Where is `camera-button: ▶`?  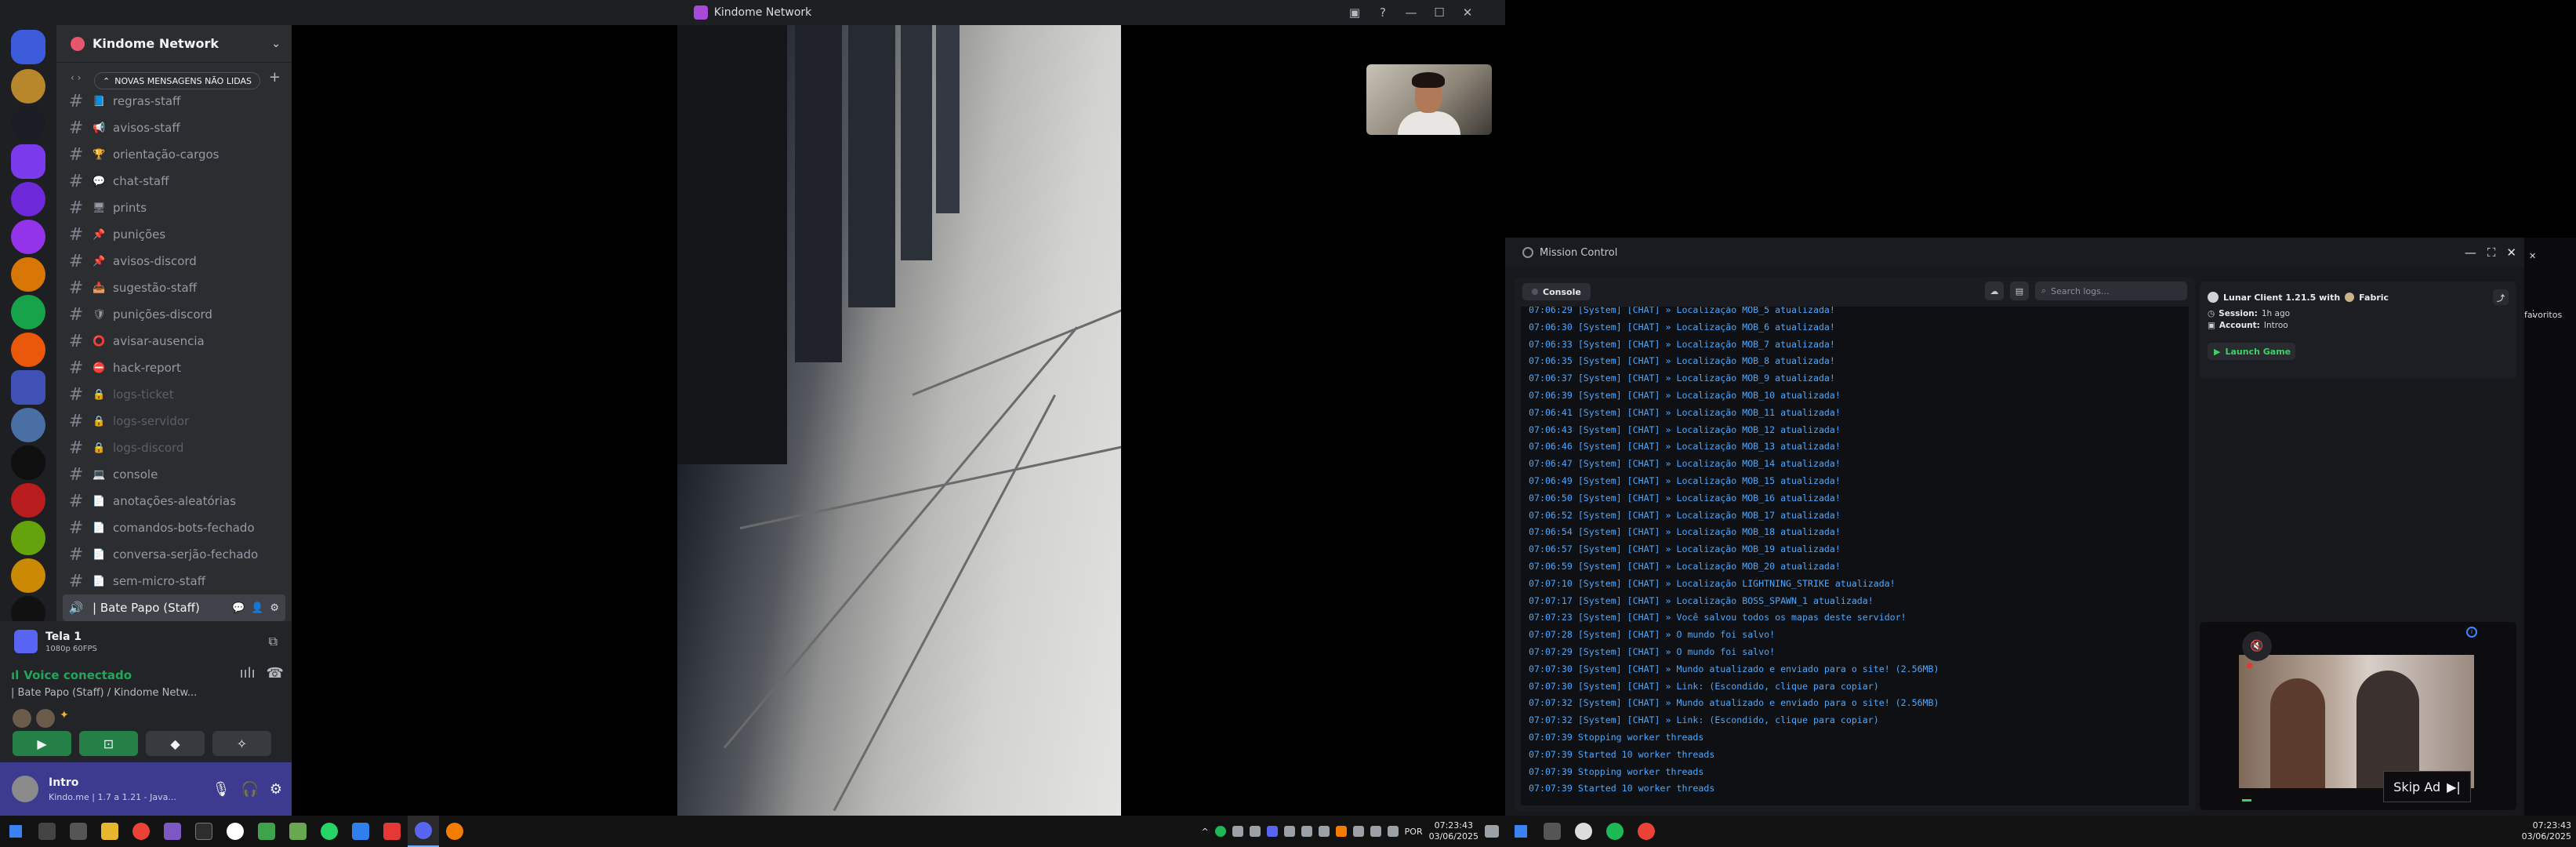
camera-button: ▶ is located at coordinates (42, 743).